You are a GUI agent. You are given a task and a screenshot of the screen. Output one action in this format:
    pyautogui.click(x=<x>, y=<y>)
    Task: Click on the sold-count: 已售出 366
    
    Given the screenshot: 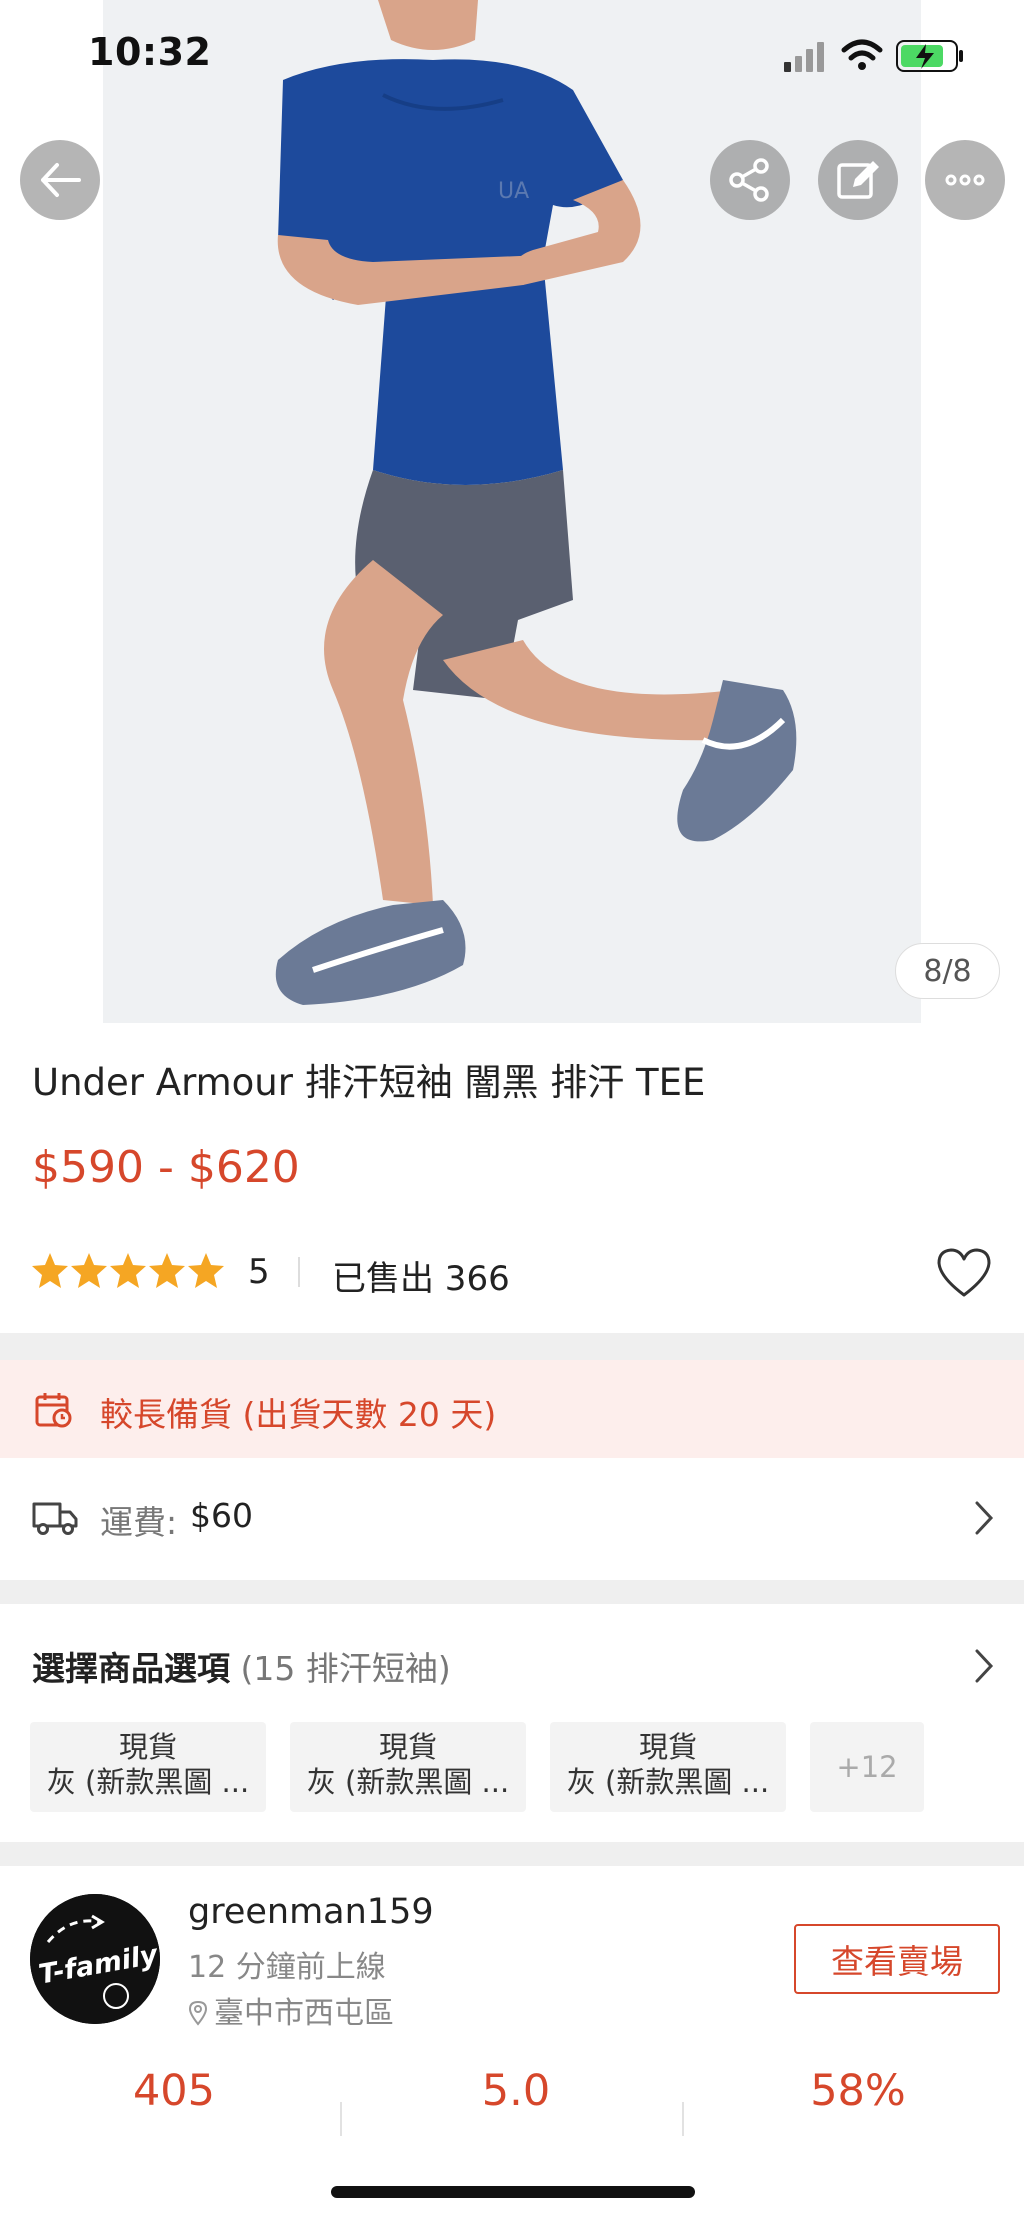 What is the action you would take?
    pyautogui.click(x=421, y=1279)
    